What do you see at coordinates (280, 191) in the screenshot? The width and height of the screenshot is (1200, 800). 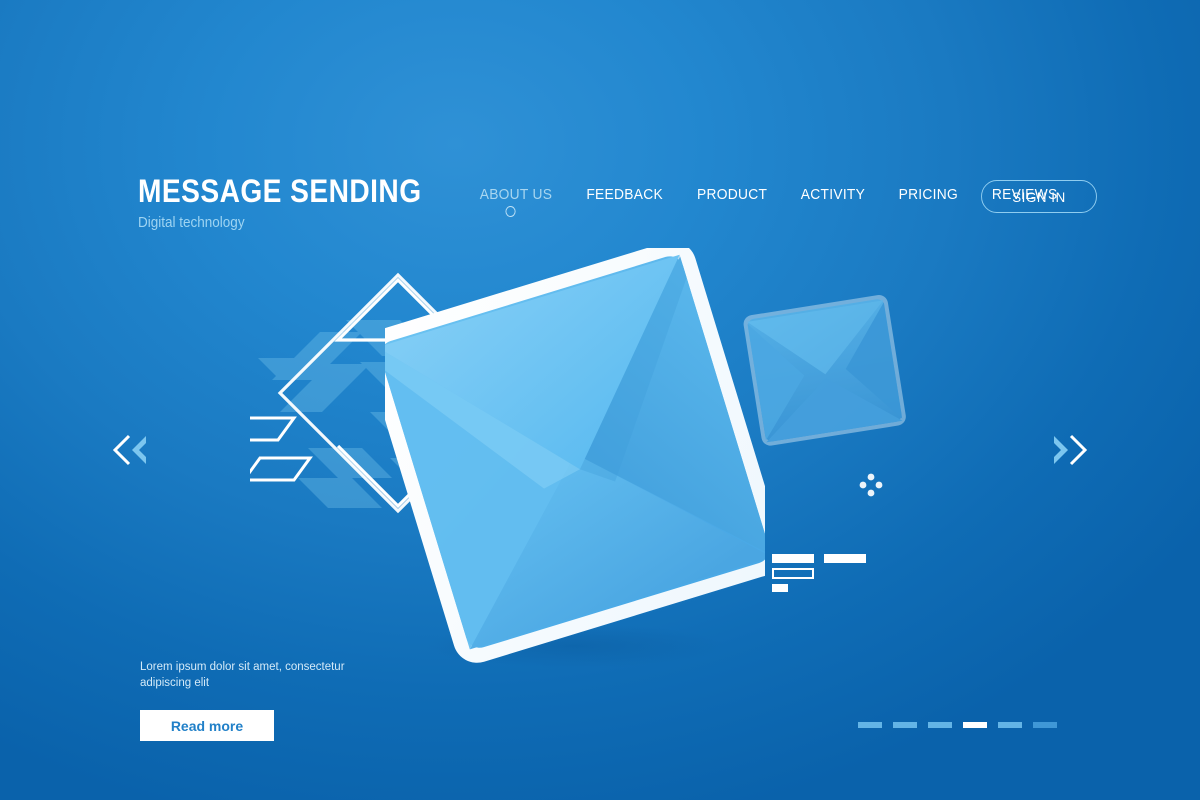 I see `page-title: MESSAGE SENDING` at bounding box center [280, 191].